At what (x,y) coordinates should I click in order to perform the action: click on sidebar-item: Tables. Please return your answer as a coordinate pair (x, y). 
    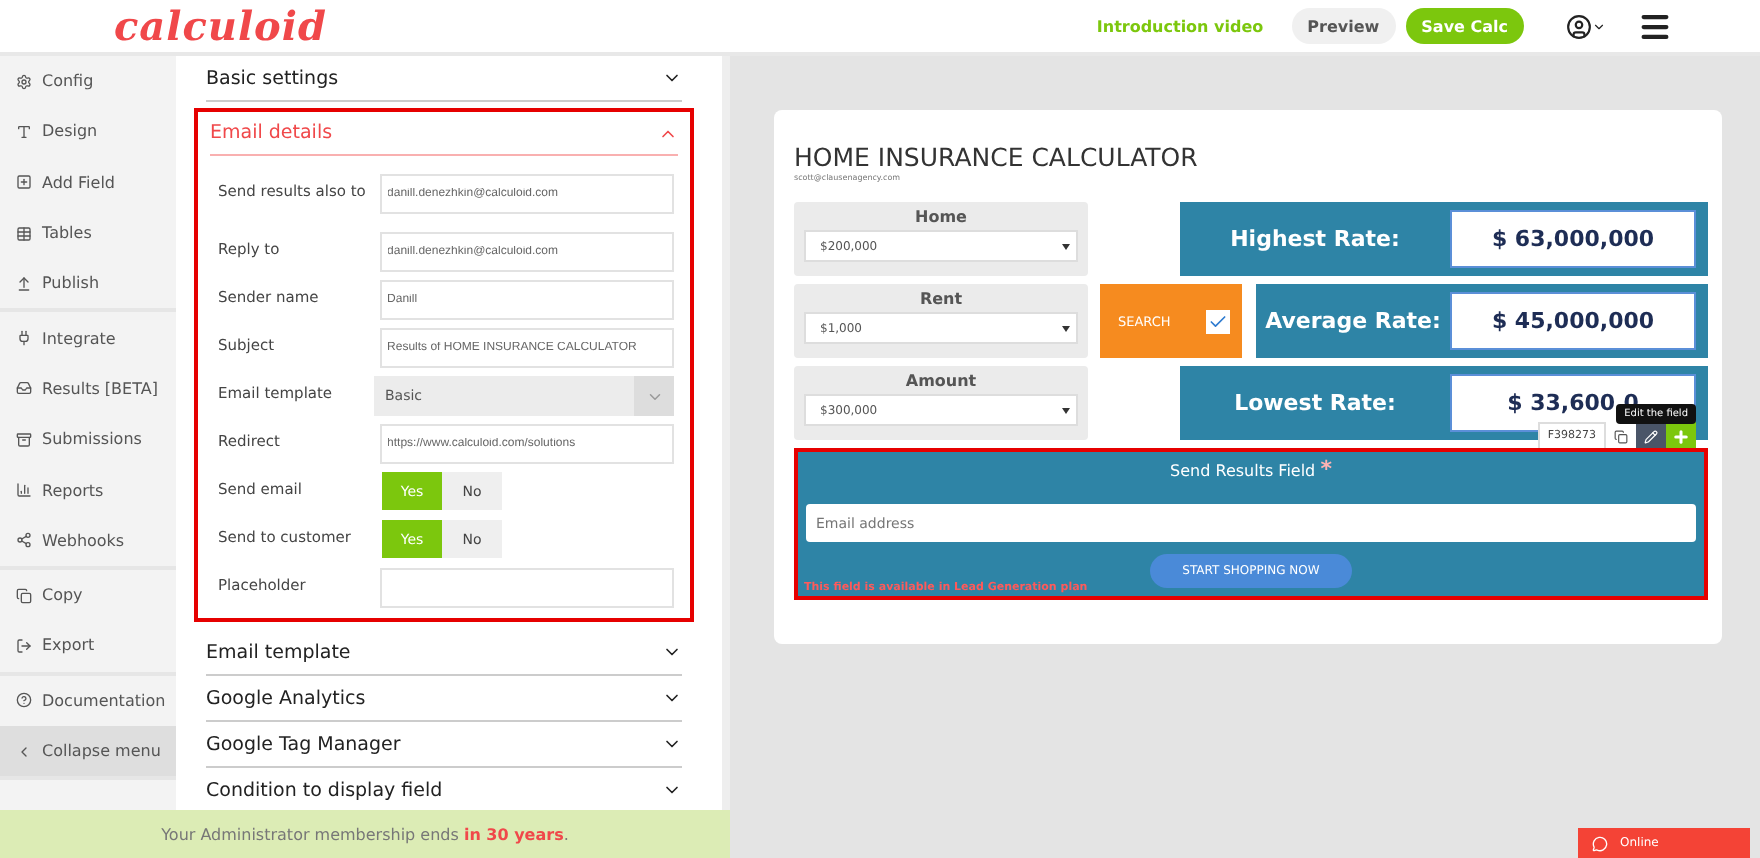
    Looking at the image, I should click on (88, 233).